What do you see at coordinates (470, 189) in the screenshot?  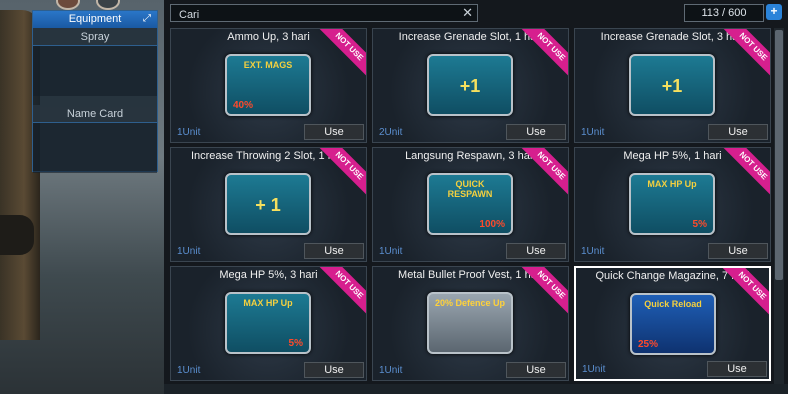 I see `item-image-label: QUICK RESPAWN` at bounding box center [470, 189].